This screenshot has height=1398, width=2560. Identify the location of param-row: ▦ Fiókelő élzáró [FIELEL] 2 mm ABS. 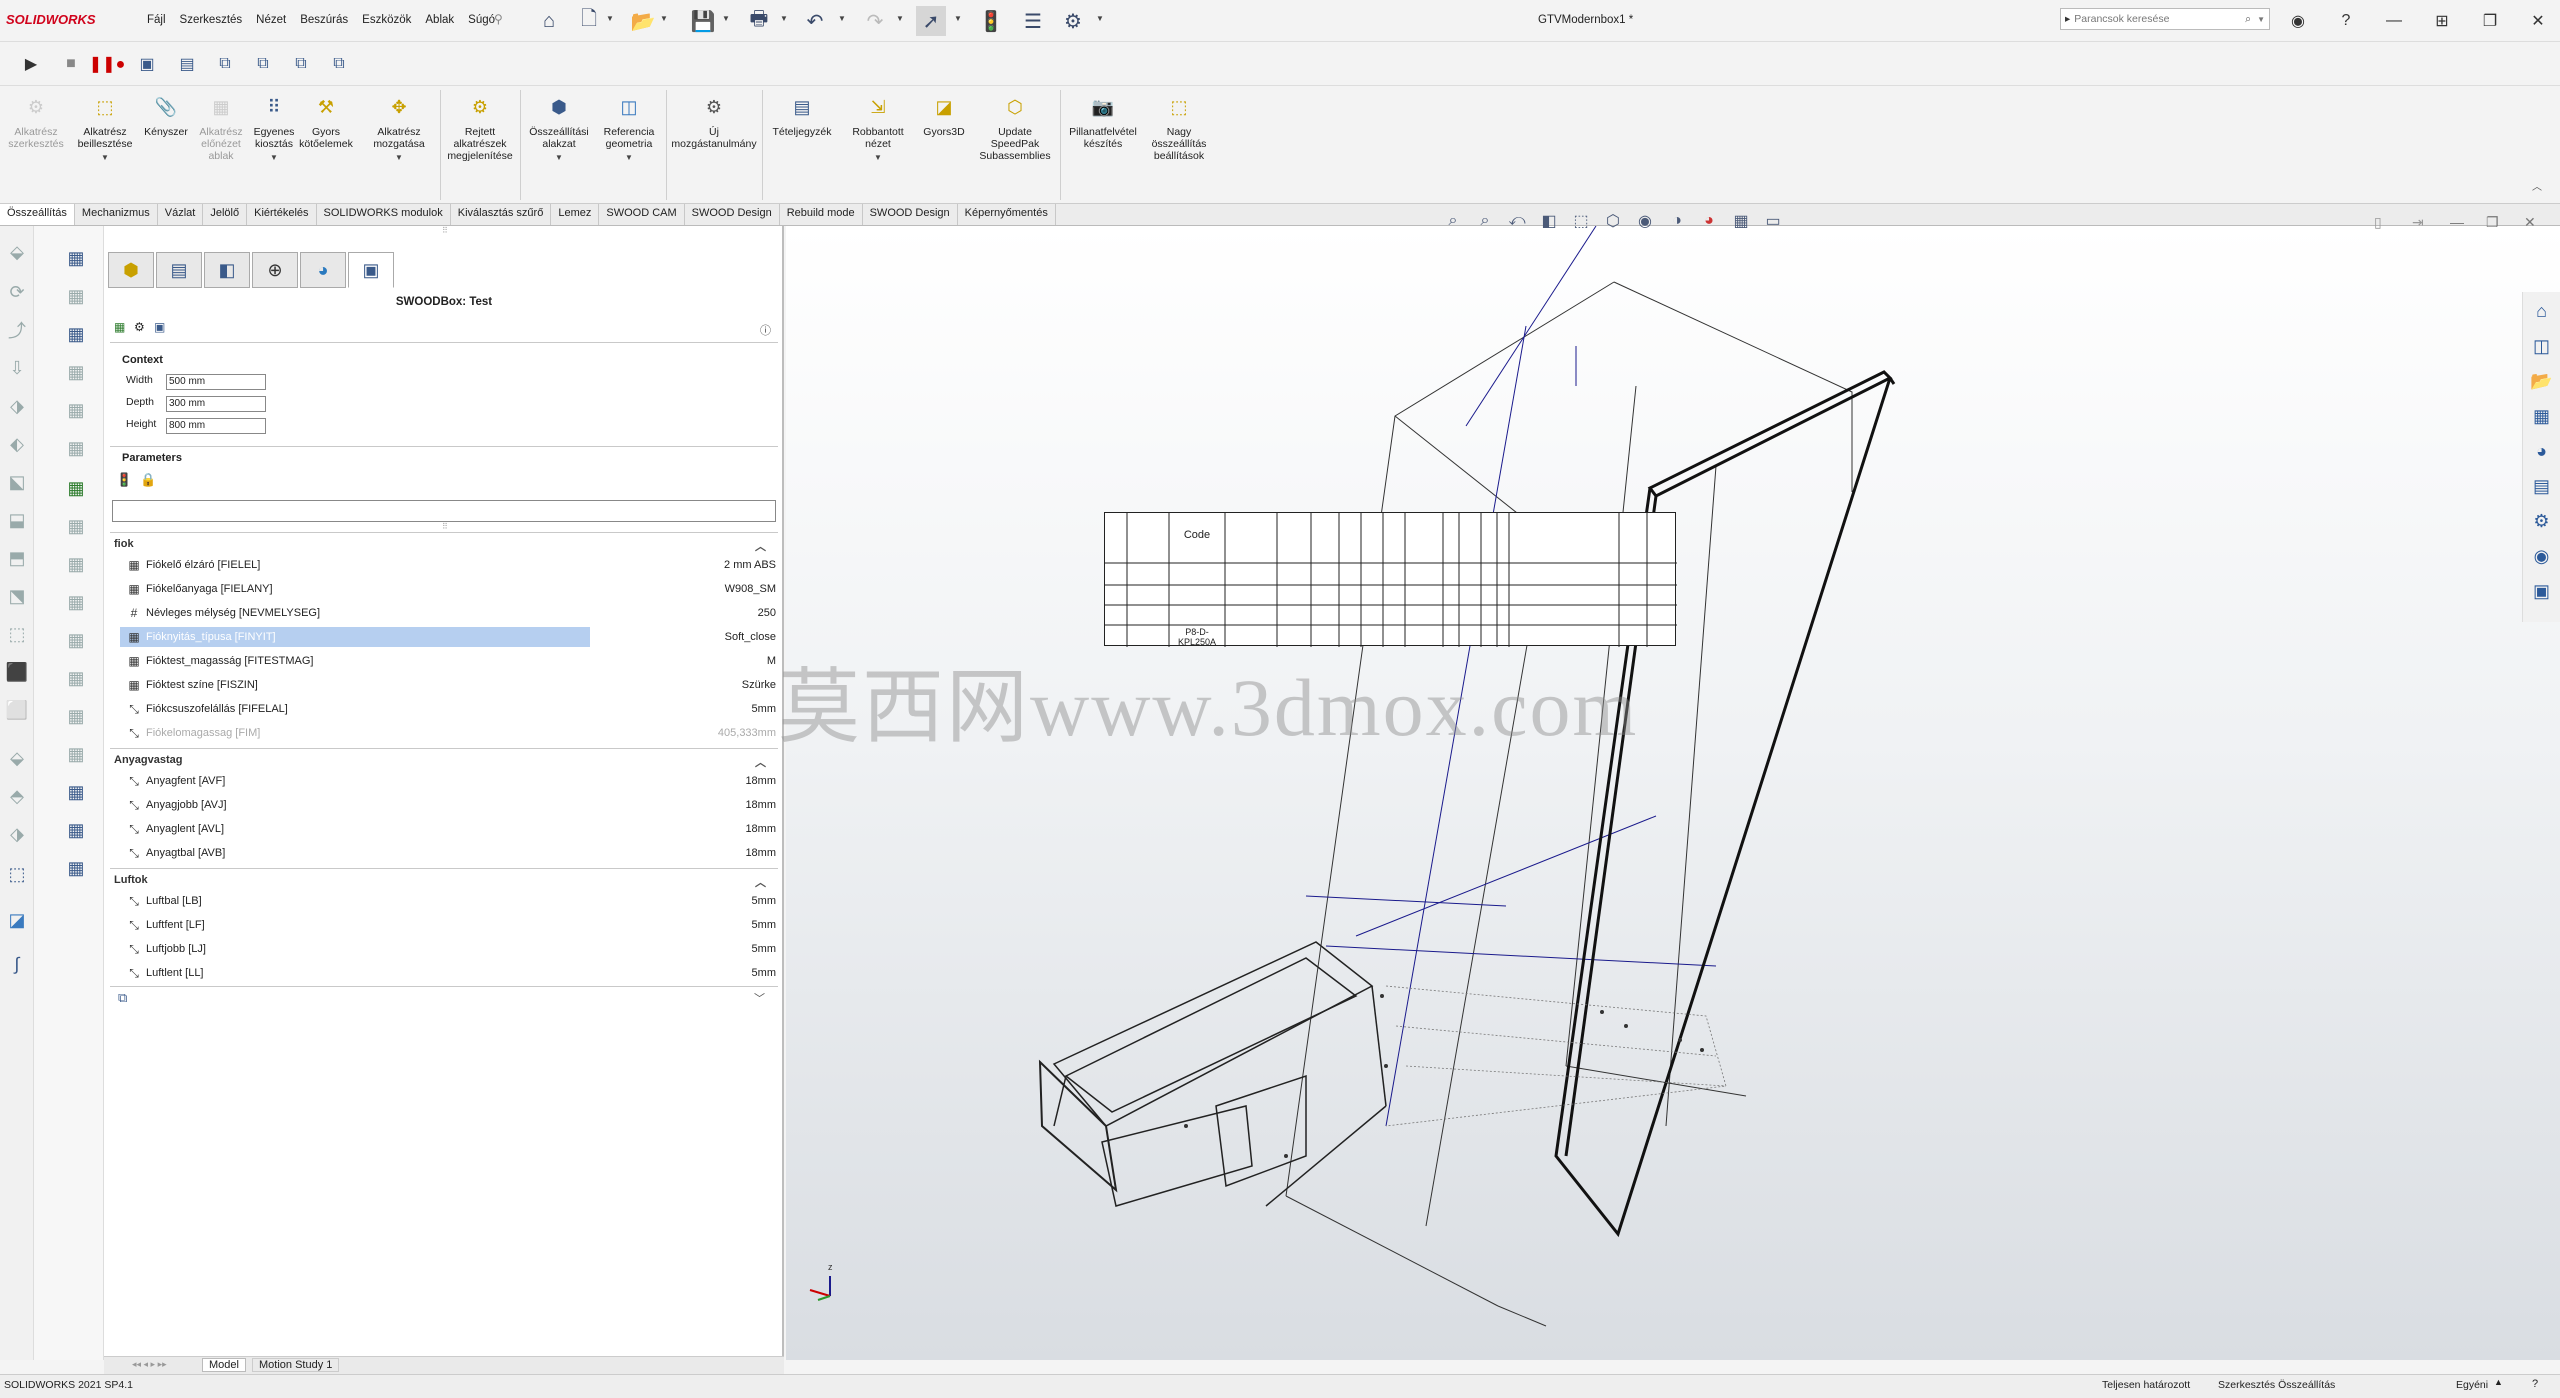
(451, 565).